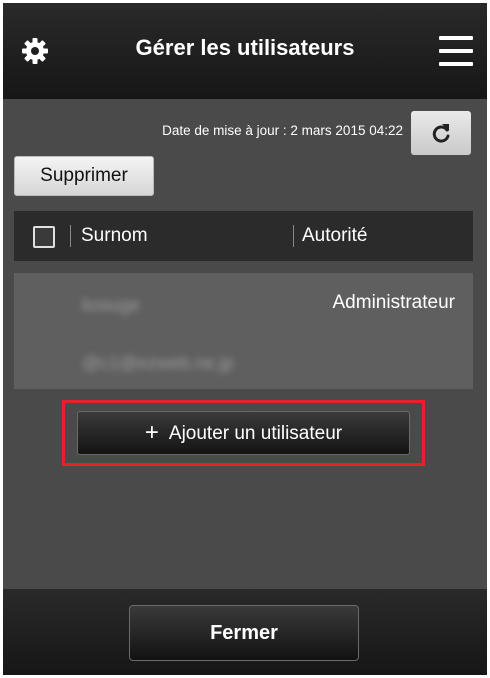  What do you see at coordinates (35, 51) in the screenshot?
I see `gear-icon` at bounding box center [35, 51].